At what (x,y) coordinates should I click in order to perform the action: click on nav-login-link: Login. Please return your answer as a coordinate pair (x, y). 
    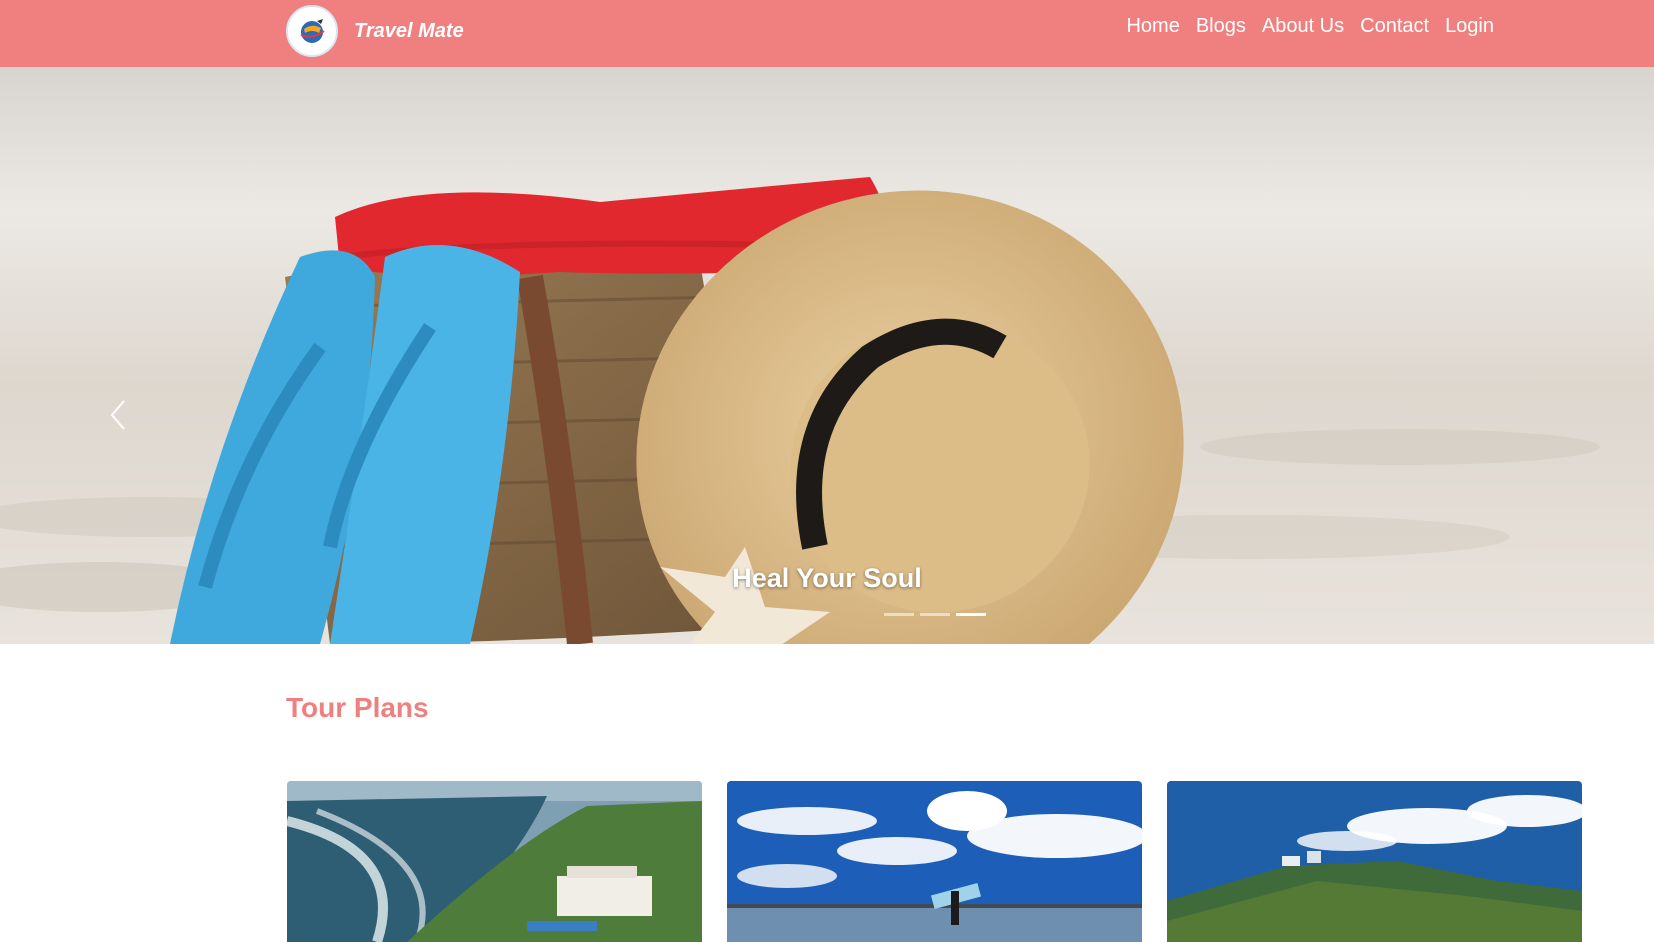
    Looking at the image, I should click on (1469, 26).